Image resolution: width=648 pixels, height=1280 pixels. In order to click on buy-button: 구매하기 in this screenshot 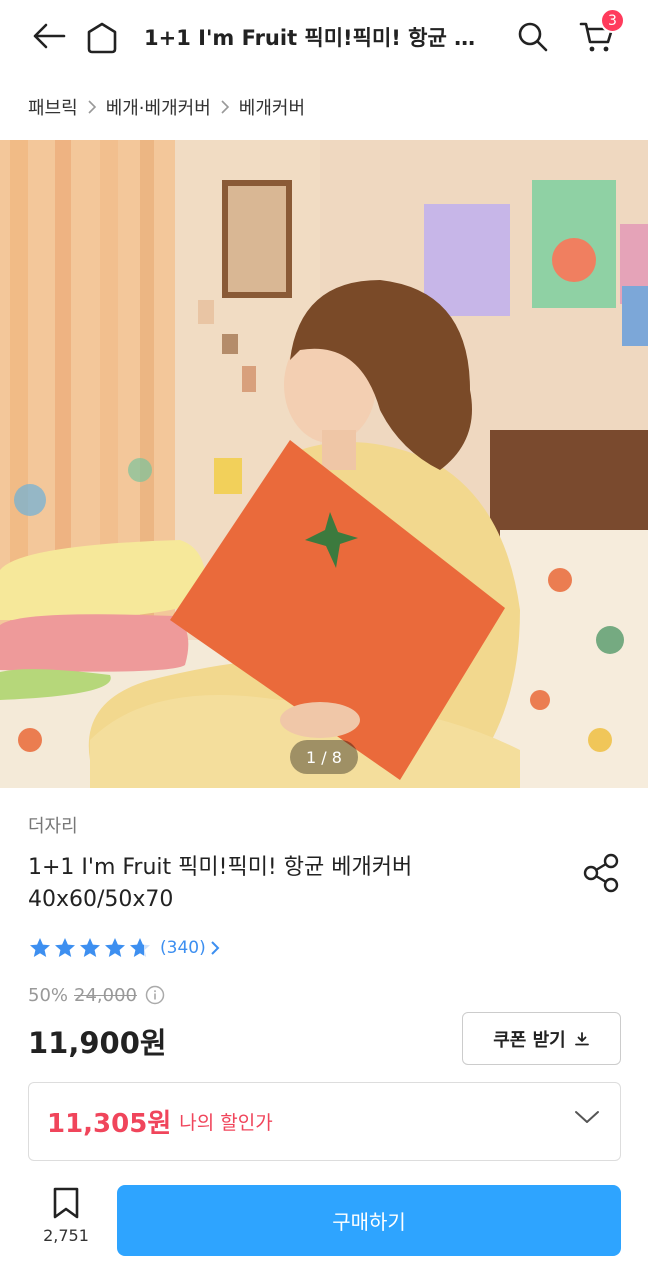, I will do `click(369, 1220)`.